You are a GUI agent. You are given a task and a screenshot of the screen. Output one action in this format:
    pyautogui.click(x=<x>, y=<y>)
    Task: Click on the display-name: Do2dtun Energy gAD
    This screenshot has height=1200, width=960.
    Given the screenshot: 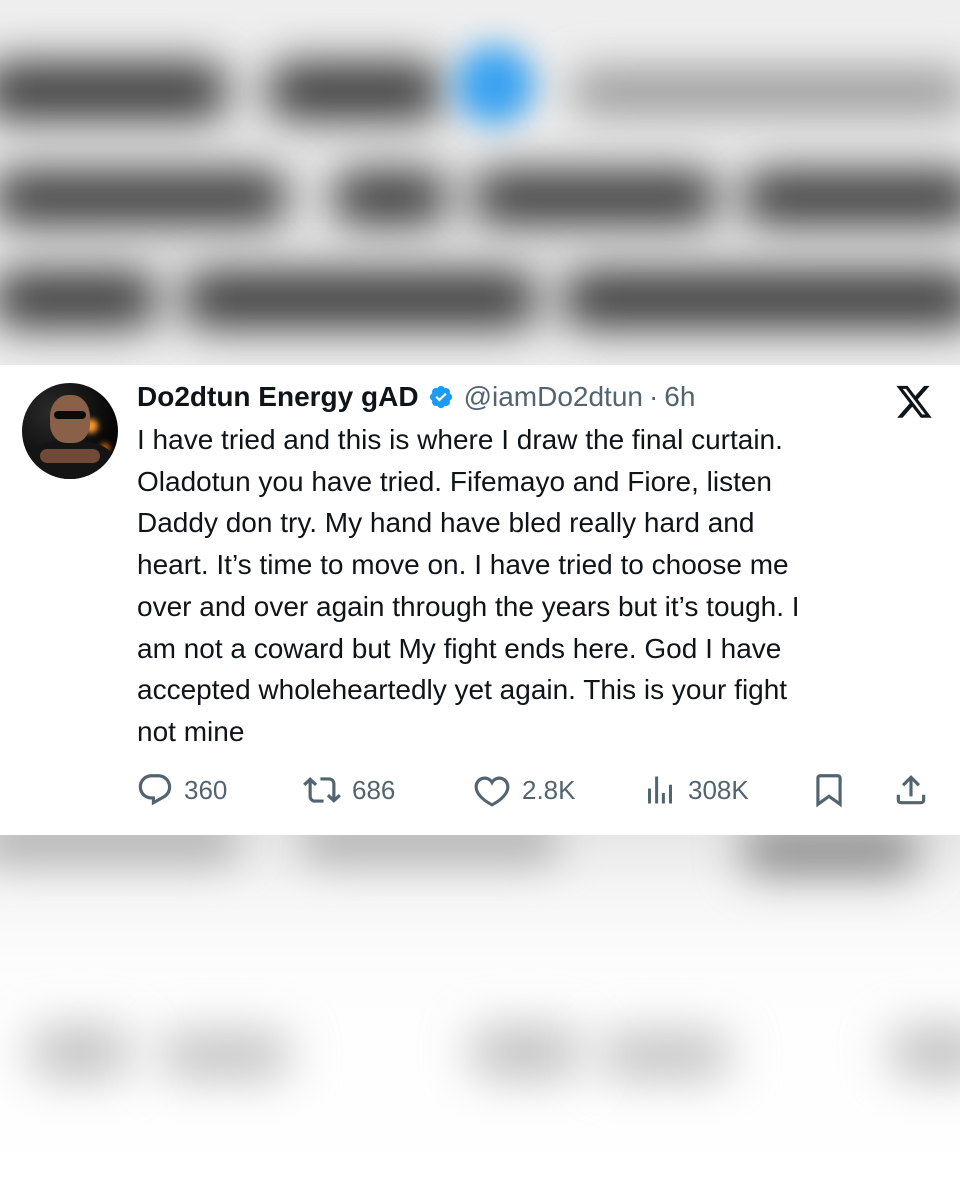 What is the action you would take?
    pyautogui.click(x=278, y=397)
    